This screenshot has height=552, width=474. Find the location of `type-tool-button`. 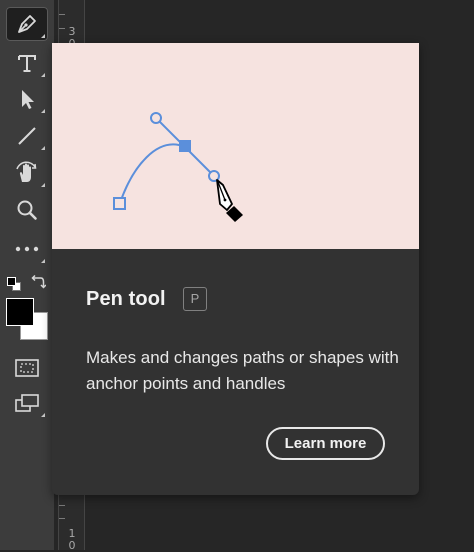

type-tool-button is located at coordinates (27, 63).